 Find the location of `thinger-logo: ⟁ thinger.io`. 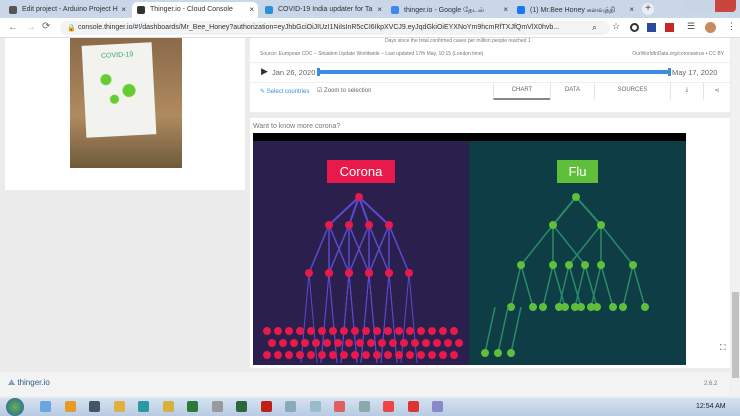

thinger-logo: ⟁ thinger.io is located at coordinates (29, 383).